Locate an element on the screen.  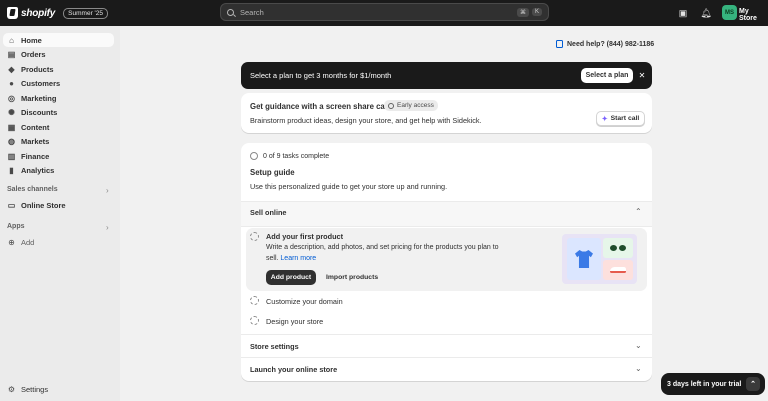
help-text: Need help? (844) 982-1186 is located at coordinates (611, 44).